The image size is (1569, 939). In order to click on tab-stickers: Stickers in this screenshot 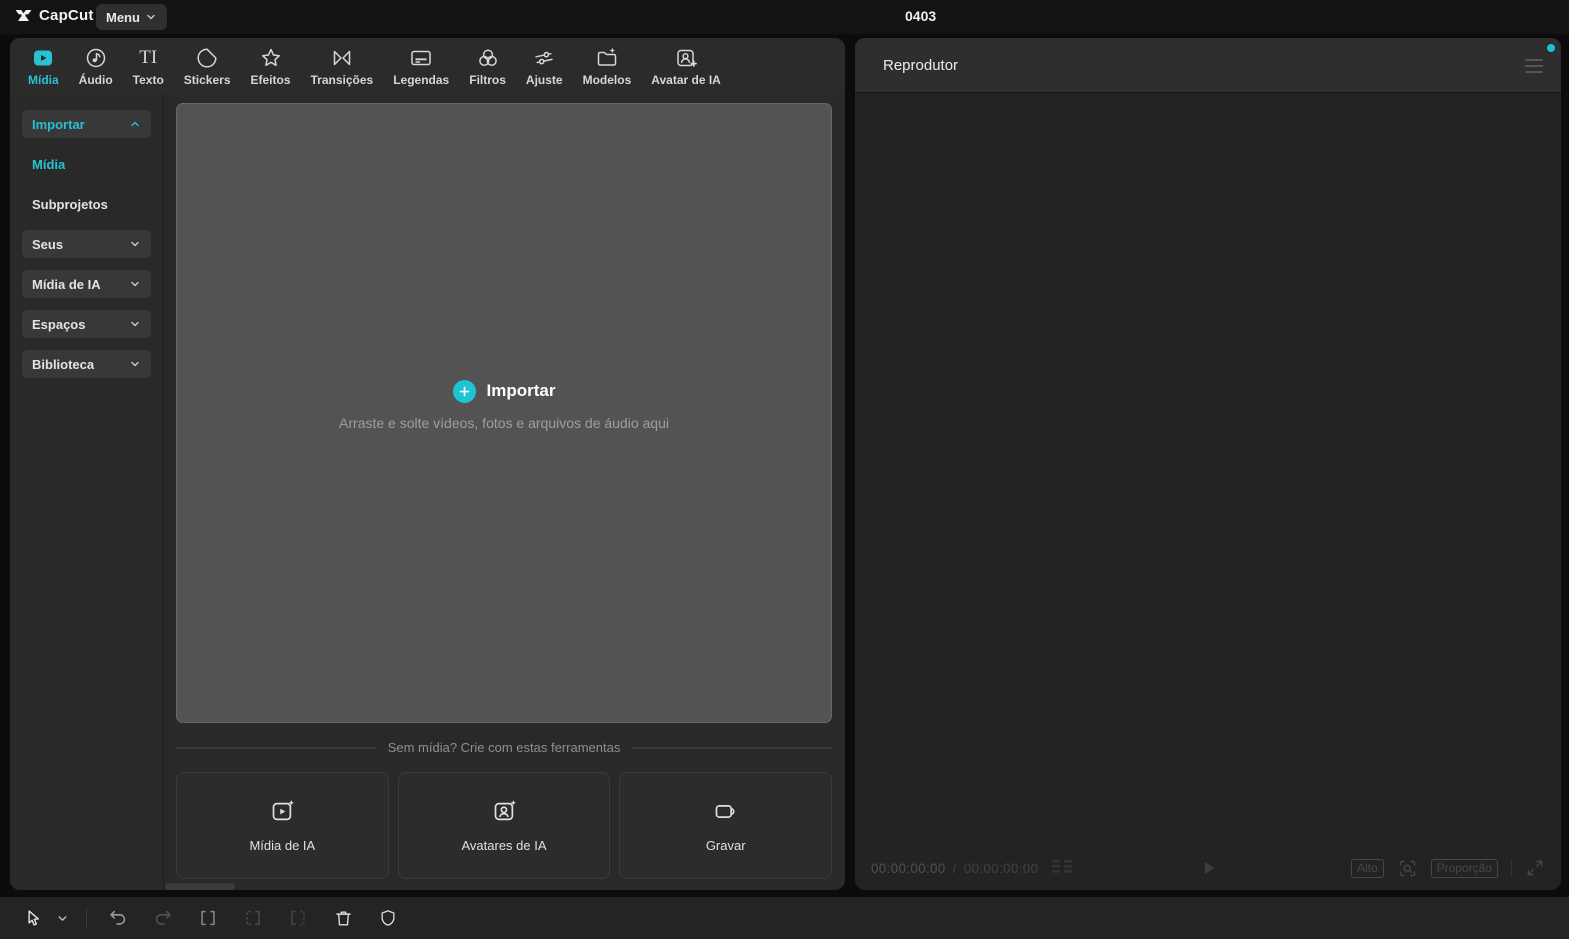, I will do `click(207, 66)`.